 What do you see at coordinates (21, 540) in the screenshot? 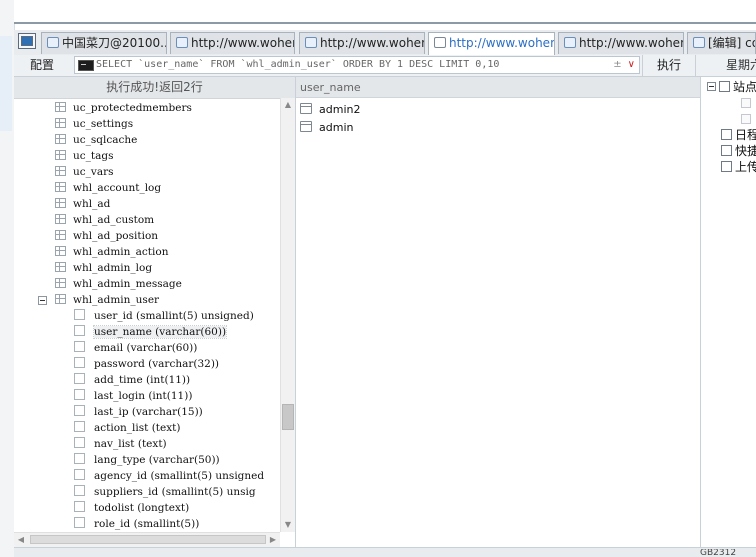
I see `scroll-left-arrow-icon: ◀` at bounding box center [21, 540].